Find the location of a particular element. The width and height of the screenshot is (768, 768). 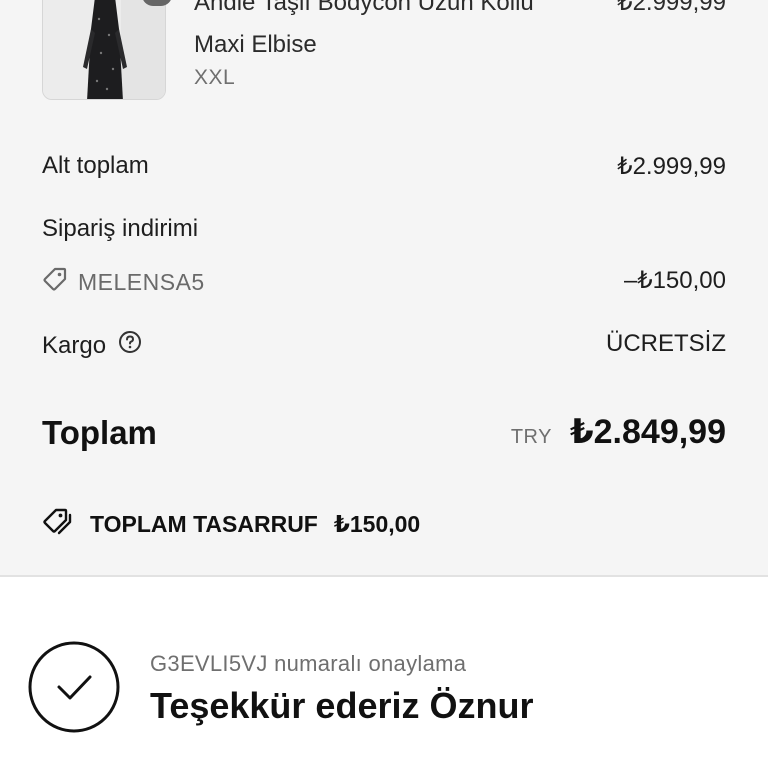

product-thumbnail is located at coordinates (104, 50).